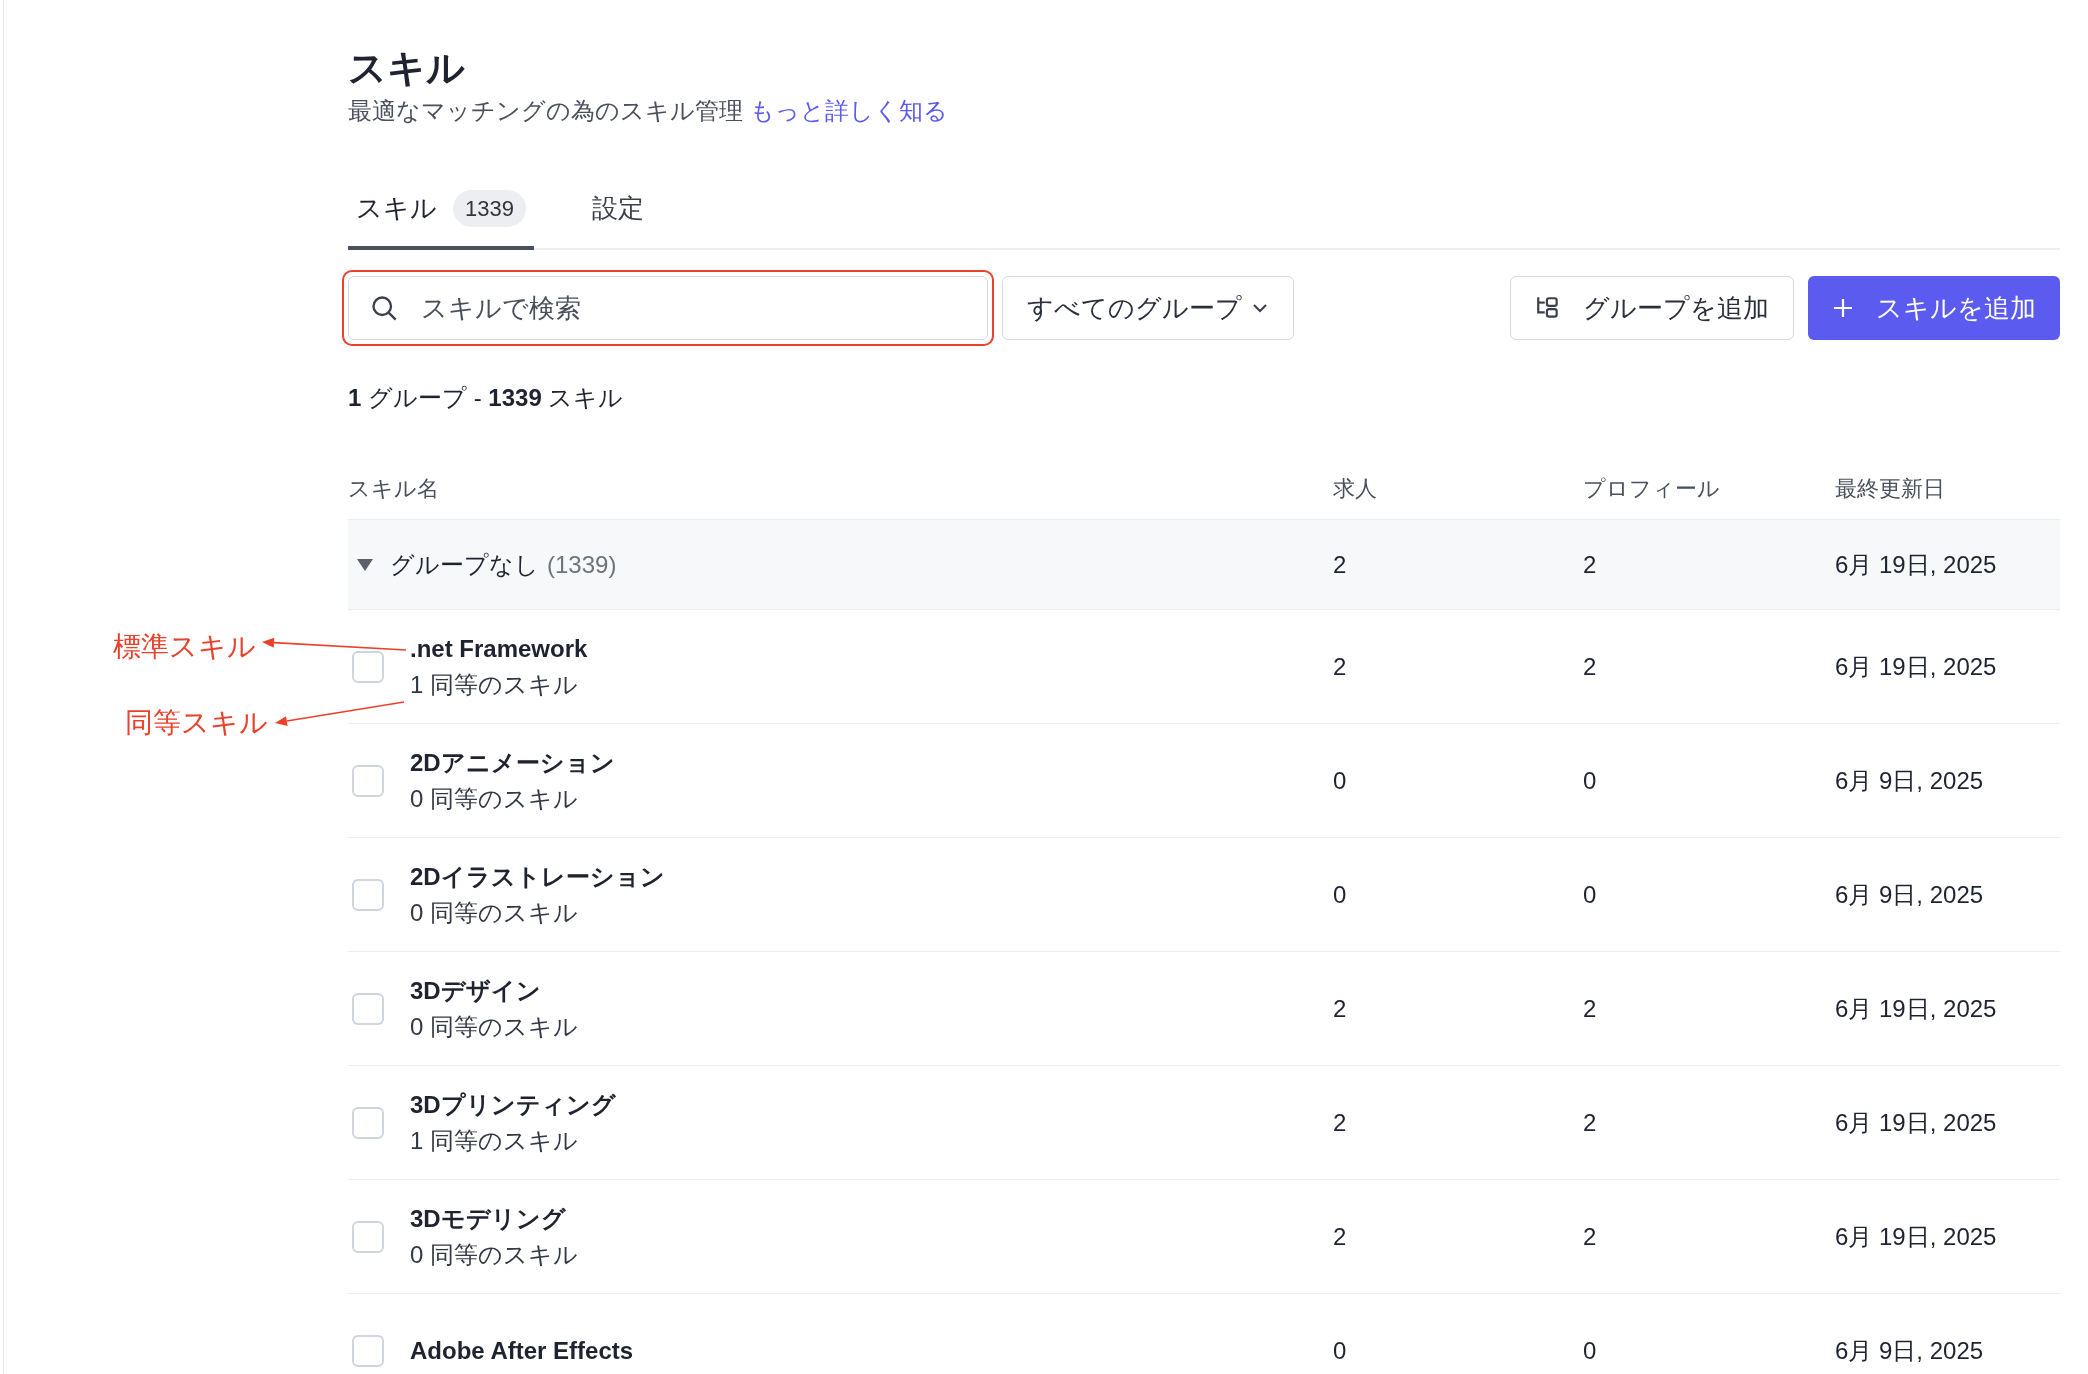  What do you see at coordinates (489, 209) in the screenshot?
I see `count-badge: 1339` at bounding box center [489, 209].